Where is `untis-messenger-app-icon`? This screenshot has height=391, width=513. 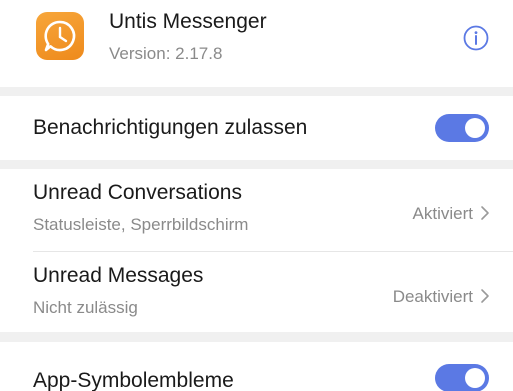 untis-messenger-app-icon is located at coordinates (60, 36).